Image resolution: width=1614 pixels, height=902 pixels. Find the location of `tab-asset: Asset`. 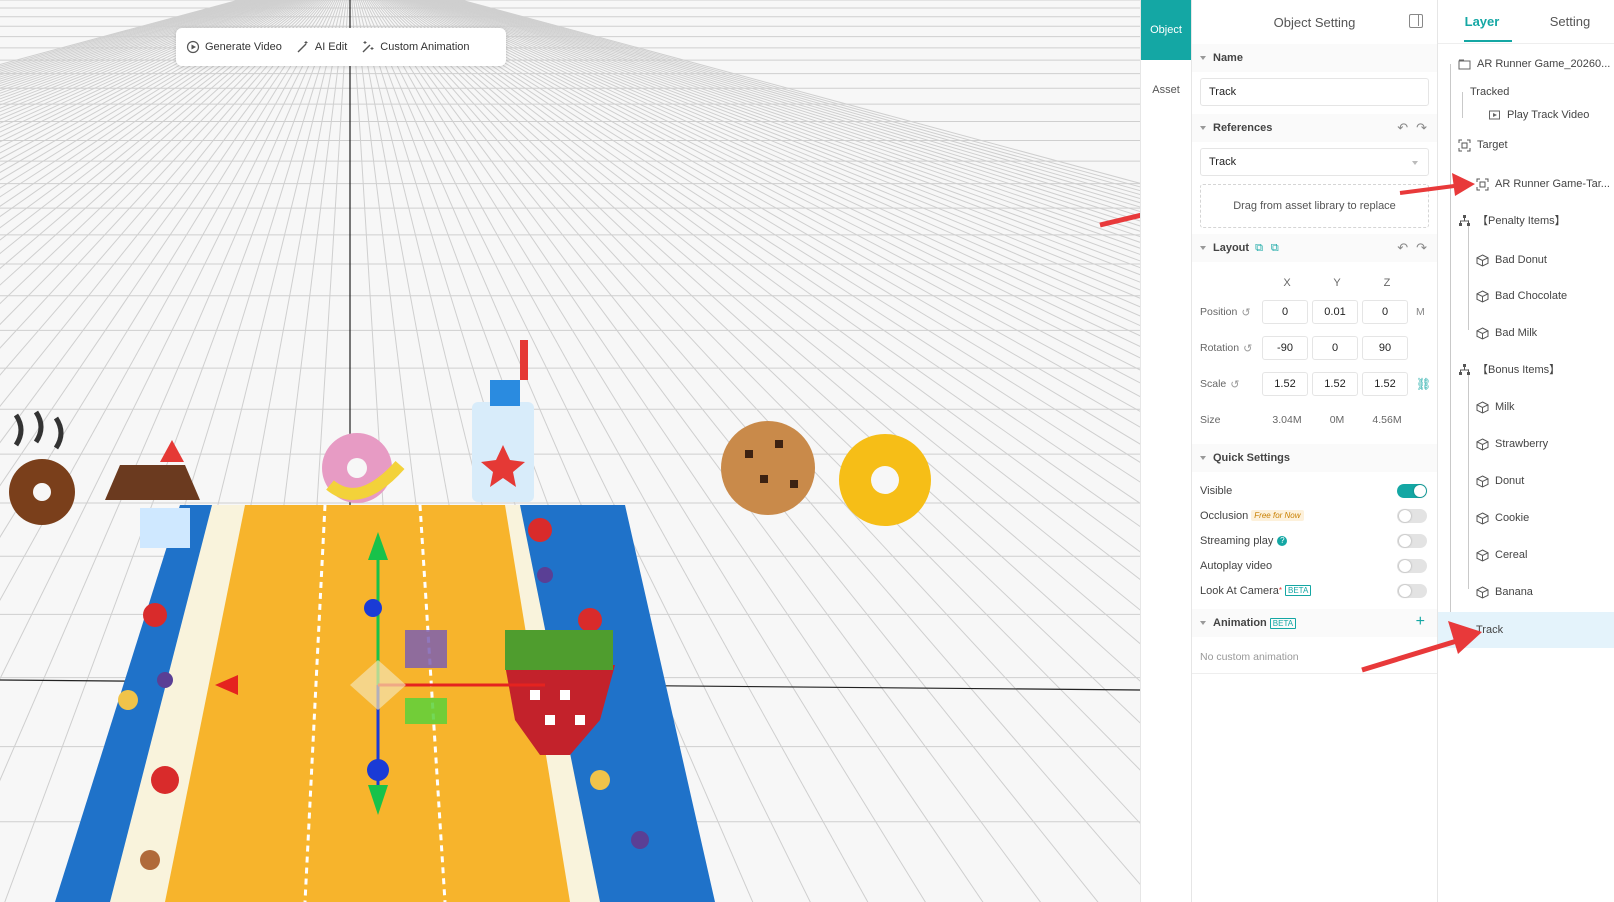

tab-asset: Asset is located at coordinates (1166, 90).